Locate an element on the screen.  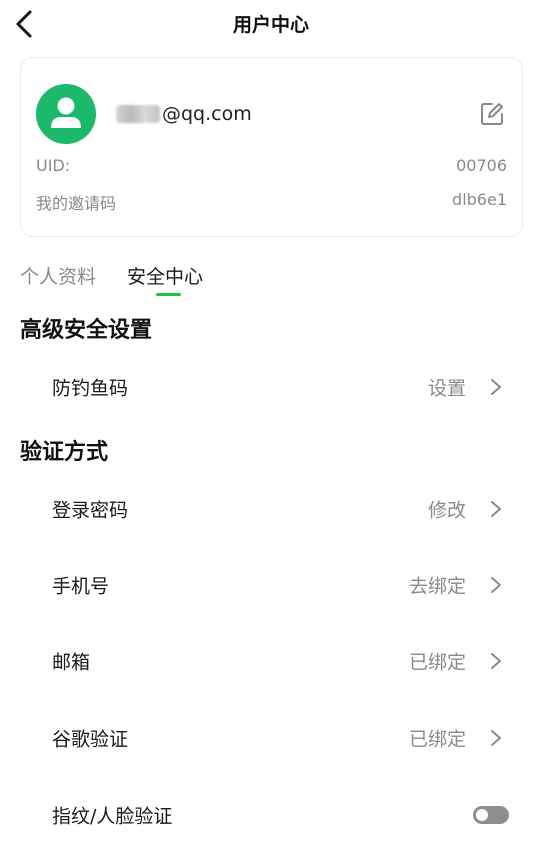
avatar is located at coordinates (66, 114).